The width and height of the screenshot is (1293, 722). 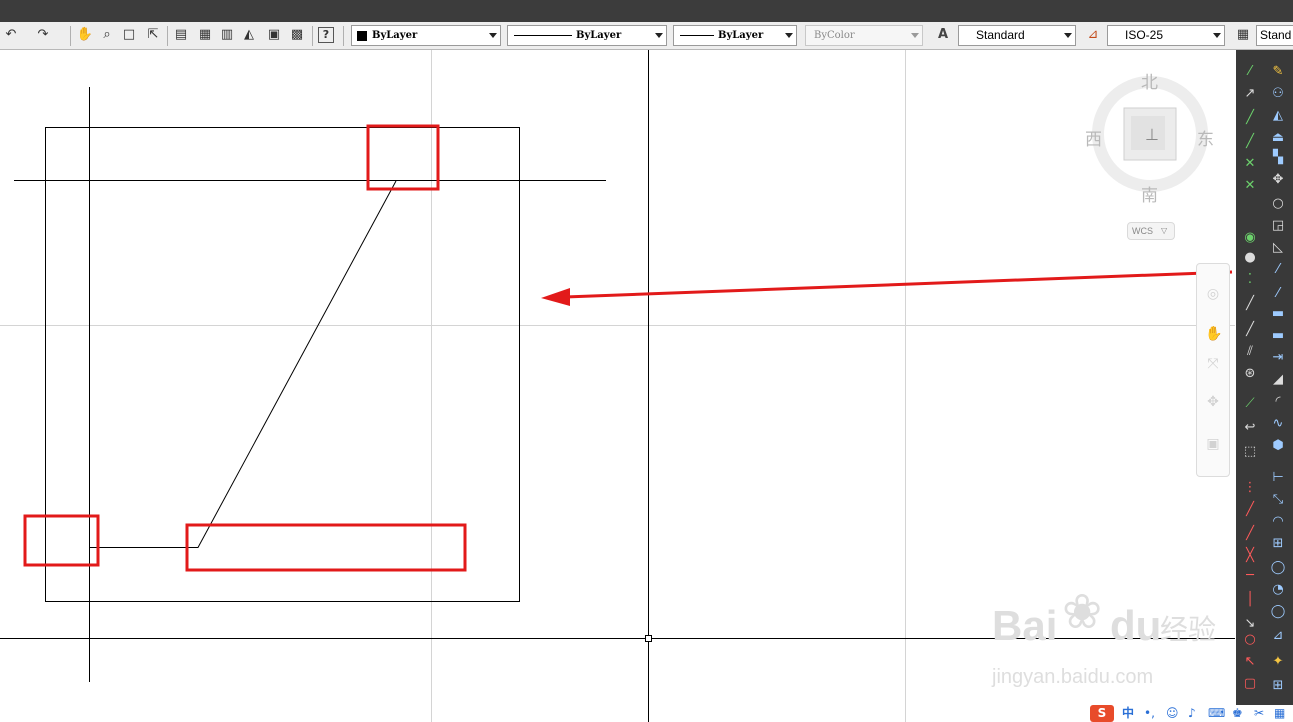 I want to click on point-icon: ⊛, so click(x=1250, y=374).